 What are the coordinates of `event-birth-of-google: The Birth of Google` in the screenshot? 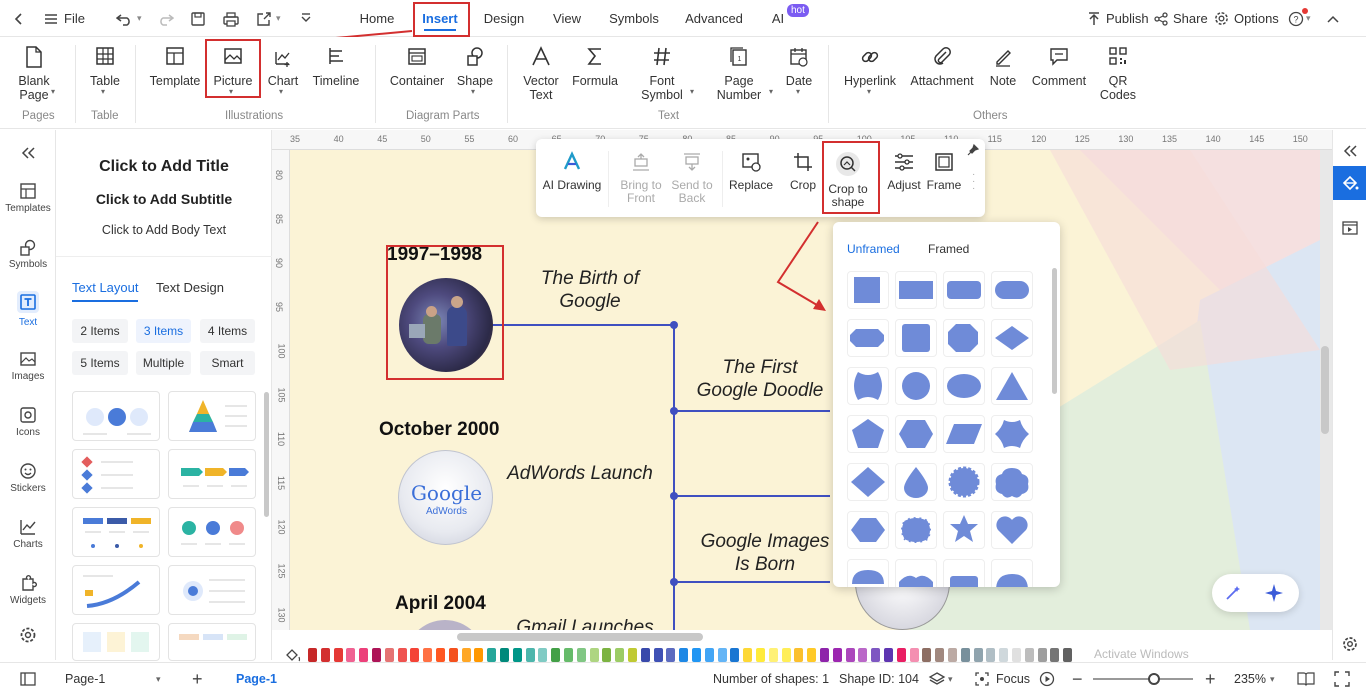 It's located at (590, 290).